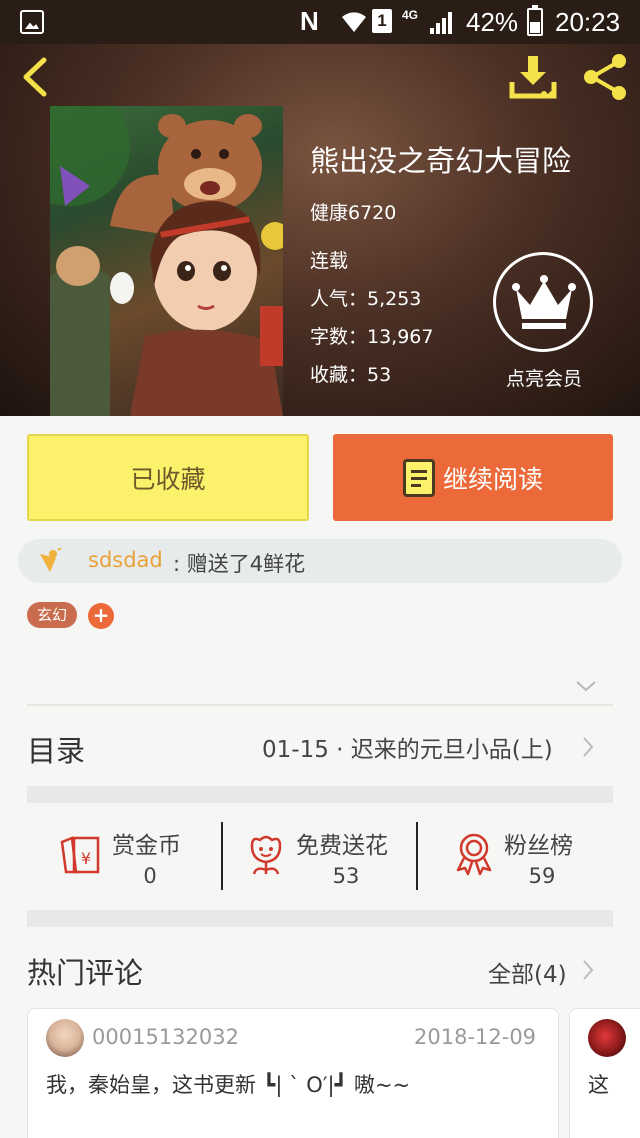 The height and width of the screenshot is (1138, 640). Describe the element at coordinates (538, 846) in the screenshot. I see `fan-ranking-label: 粉丝榜` at that location.